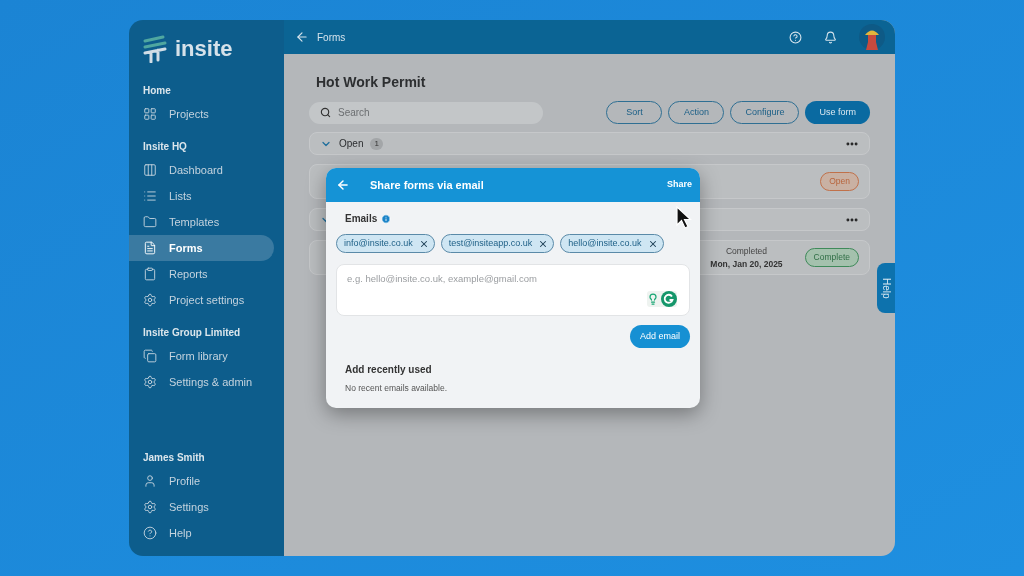  What do you see at coordinates (684, 218) in the screenshot?
I see `cursor-icon` at bounding box center [684, 218].